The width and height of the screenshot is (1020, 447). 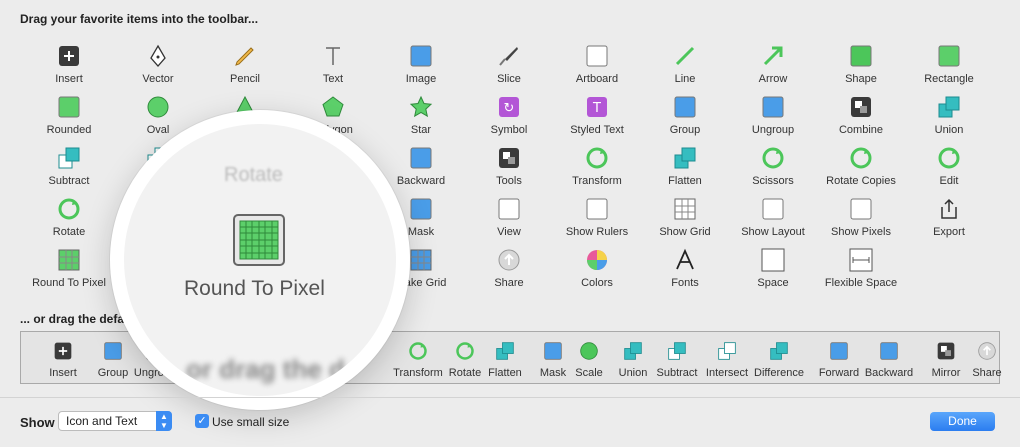 I want to click on view-icon, so click(x=509, y=209).